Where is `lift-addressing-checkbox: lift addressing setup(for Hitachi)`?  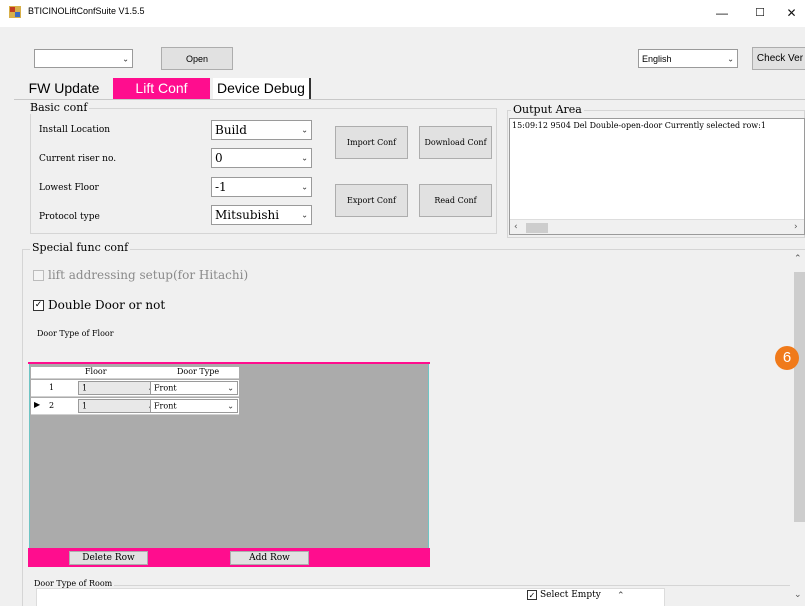 lift-addressing-checkbox: lift addressing setup(for Hitachi) is located at coordinates (140, 275).